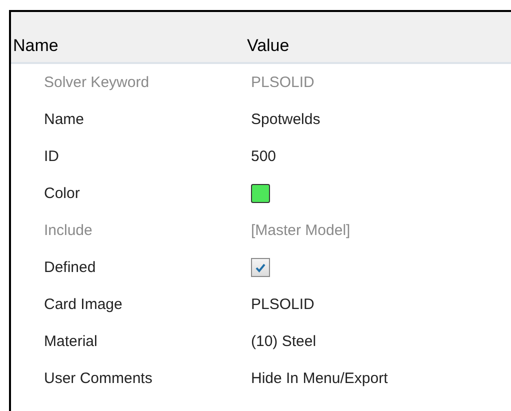  I want to click on color-swatch, so click(260, 193).